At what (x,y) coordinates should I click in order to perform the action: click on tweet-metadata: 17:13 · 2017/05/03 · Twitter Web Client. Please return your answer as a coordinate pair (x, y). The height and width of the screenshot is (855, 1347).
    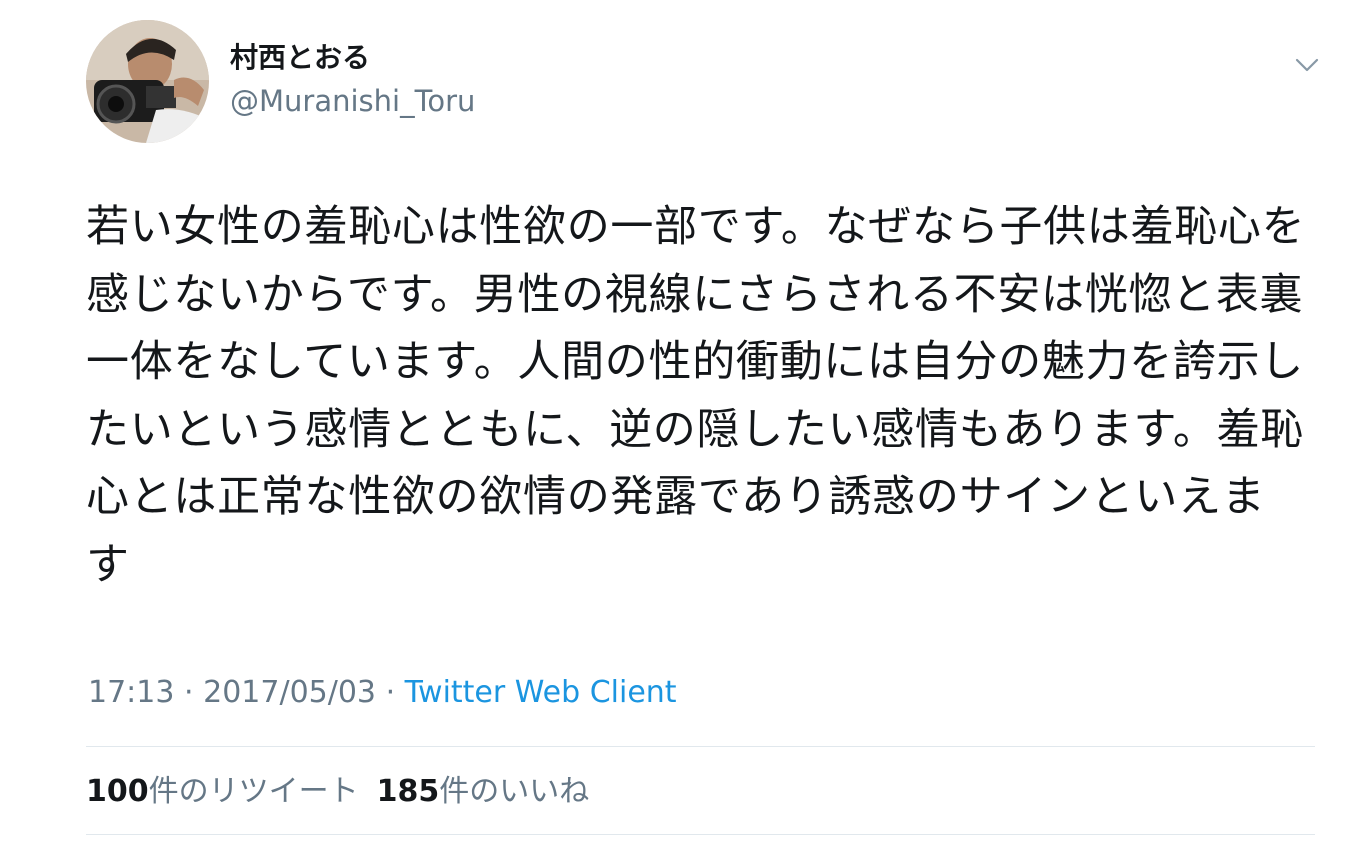
    Looking at the image, I should click on (382, 693).